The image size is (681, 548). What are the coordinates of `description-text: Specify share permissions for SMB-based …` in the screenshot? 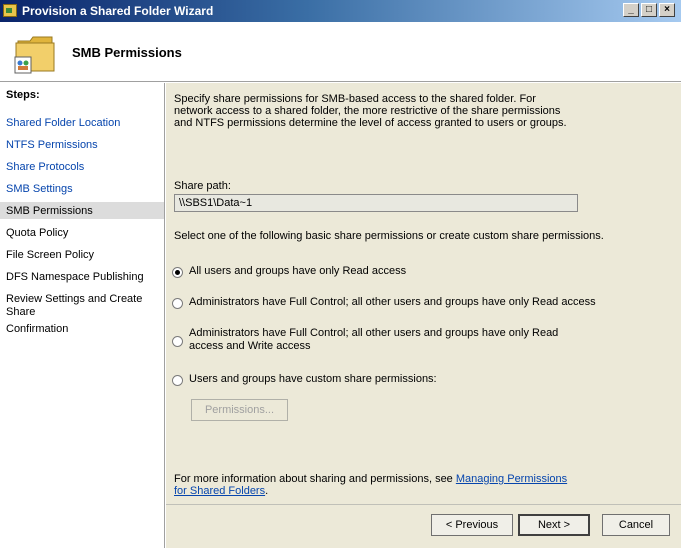 It's located at (370, 111).